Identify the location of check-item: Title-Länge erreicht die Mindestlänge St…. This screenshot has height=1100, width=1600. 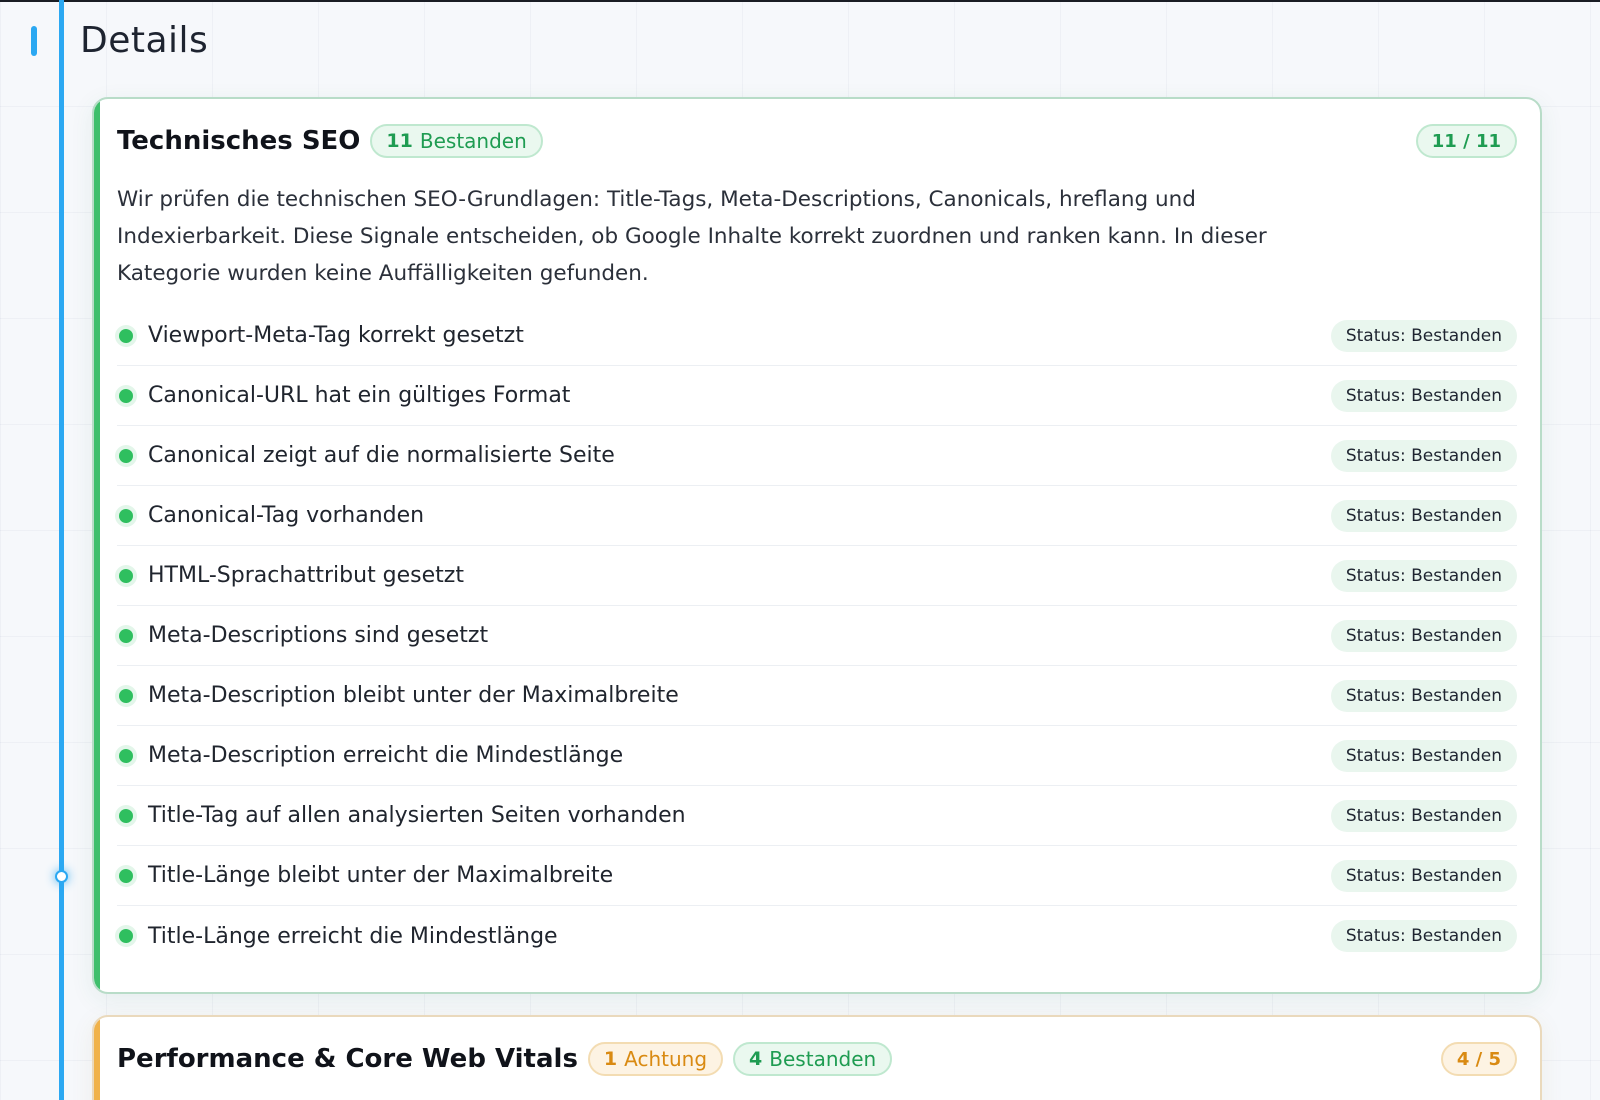
(817, 936).